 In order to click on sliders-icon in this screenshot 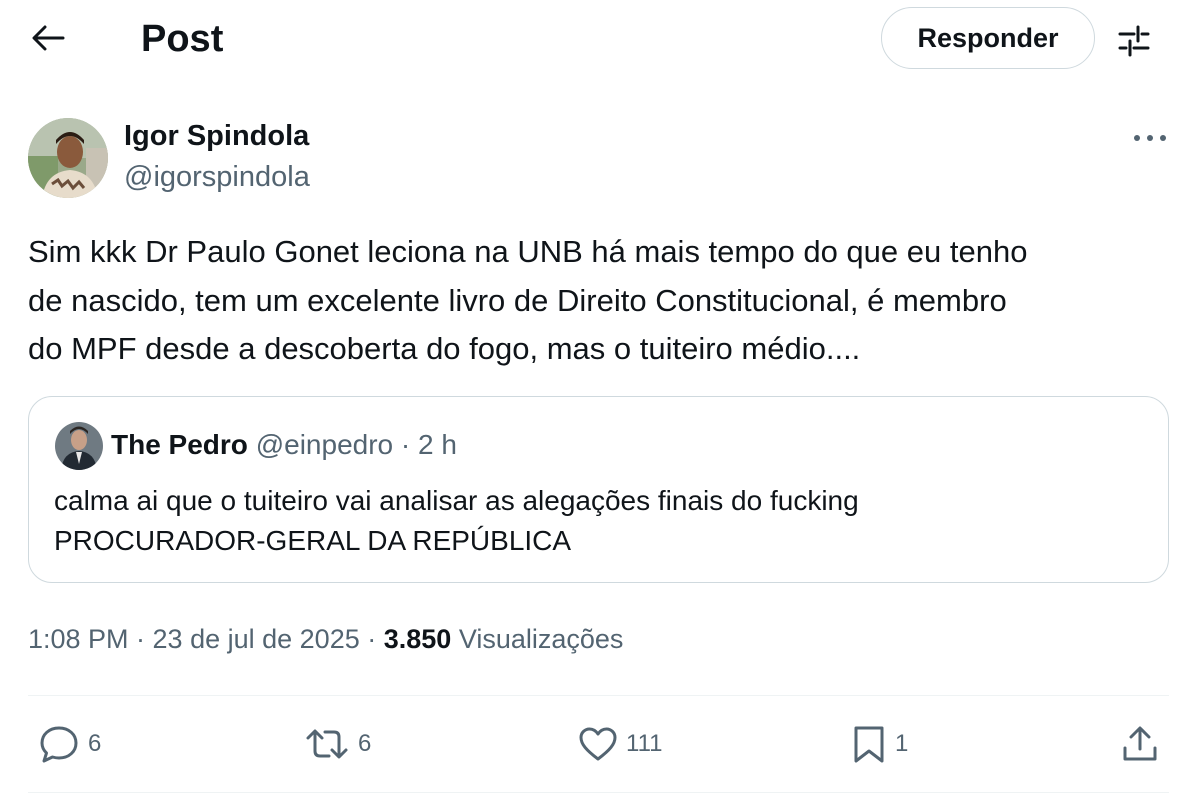, I will do `click(1134, 41)`.